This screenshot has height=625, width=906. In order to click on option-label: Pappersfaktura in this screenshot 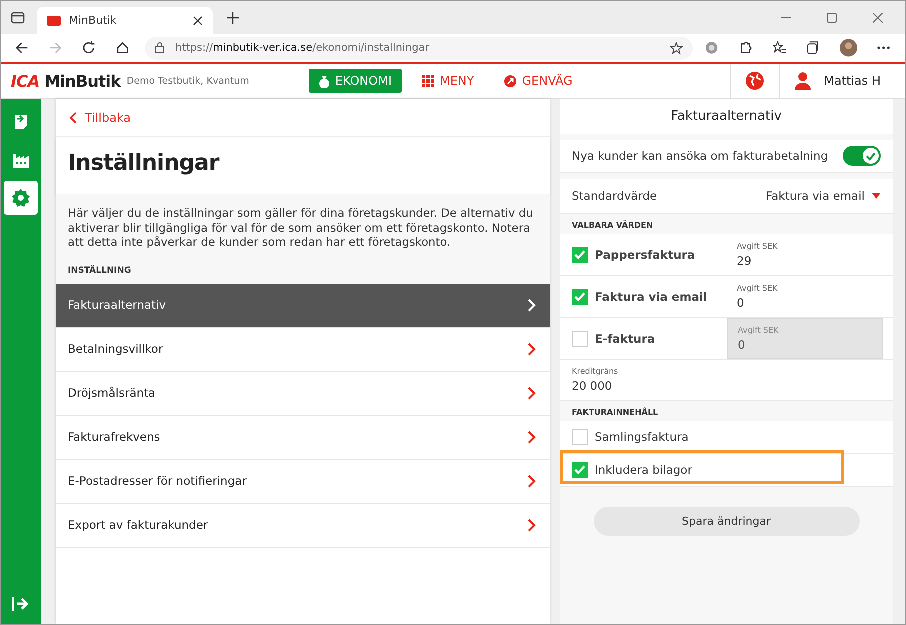, I will do `click(645, 255)`.